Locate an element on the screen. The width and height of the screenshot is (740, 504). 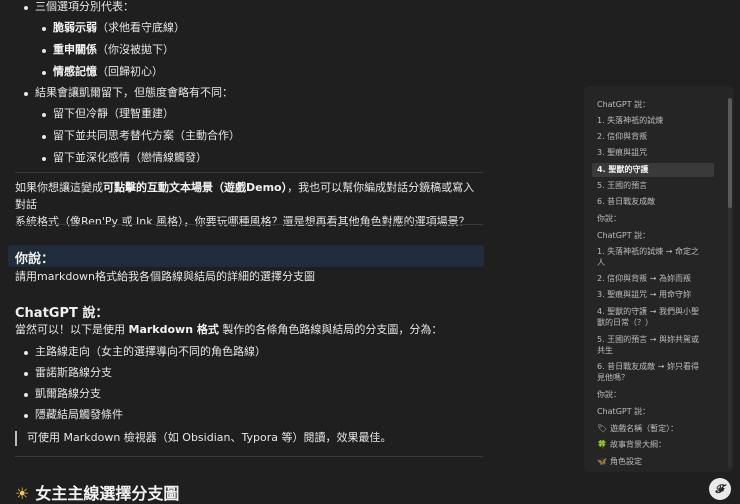
list-item-text: （求他看守底線） is located at coordinates (141, 27).